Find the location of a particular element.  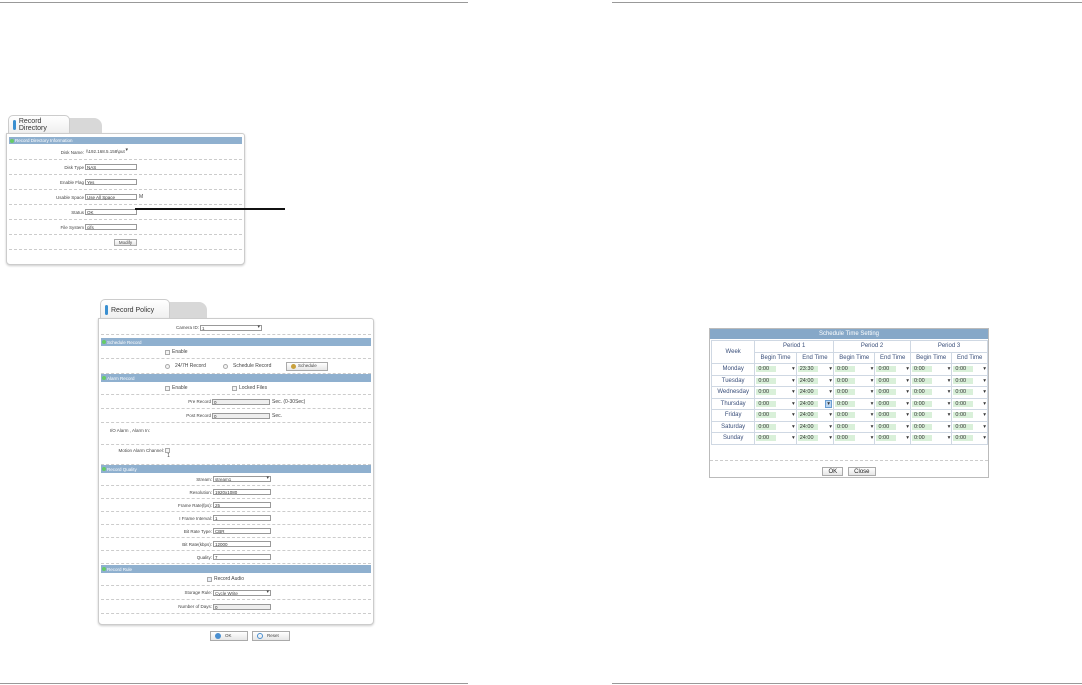

schedule-button: Schedule is located at coordinates (307, 366).